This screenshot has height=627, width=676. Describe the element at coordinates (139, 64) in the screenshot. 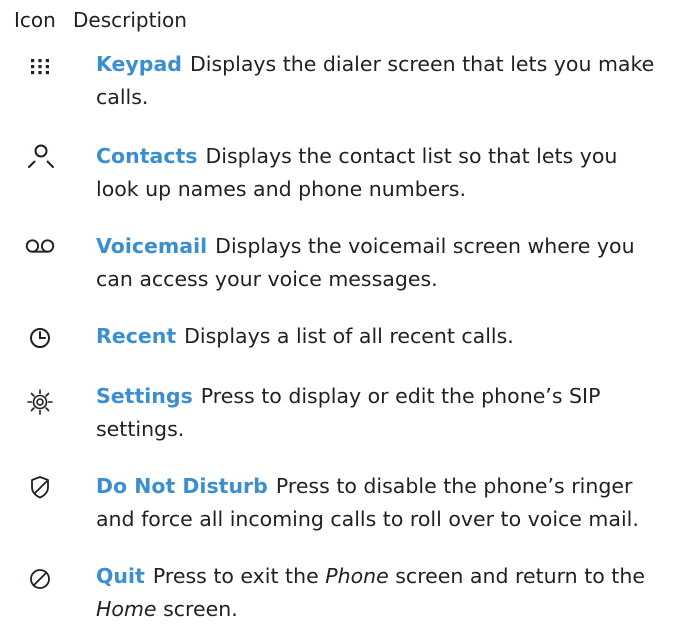

I see `item-name: Keypad` at that location.